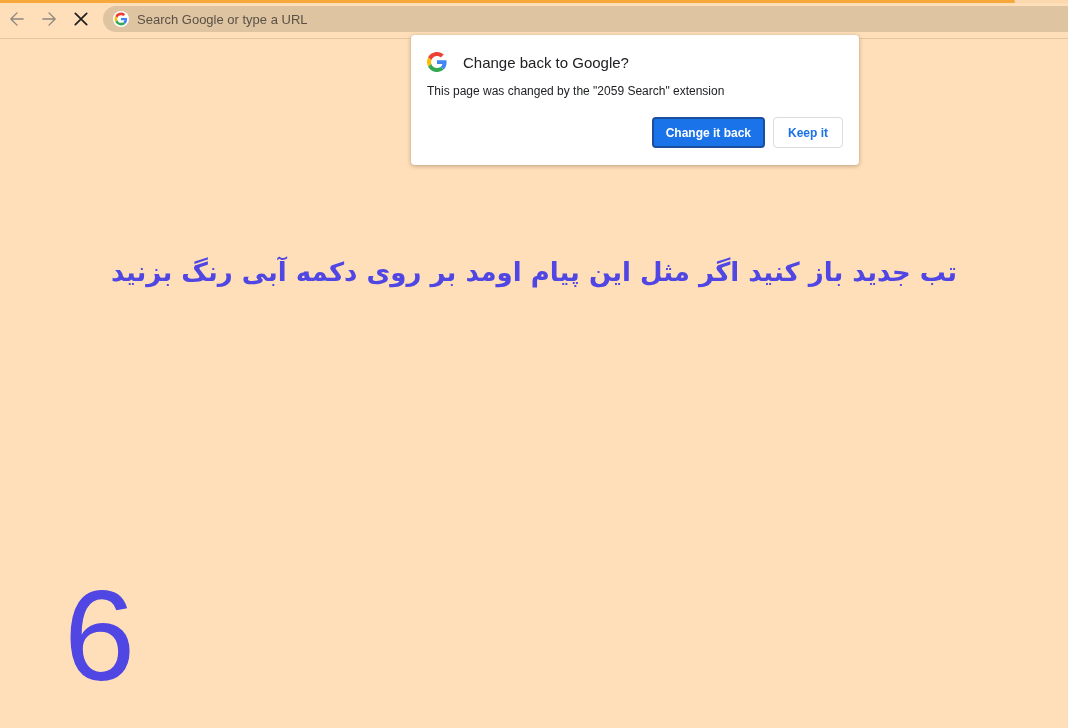 This screenshot has width=1068, height=728. I want to click on dialog-title: Change back to Google?, so click(546, 62).